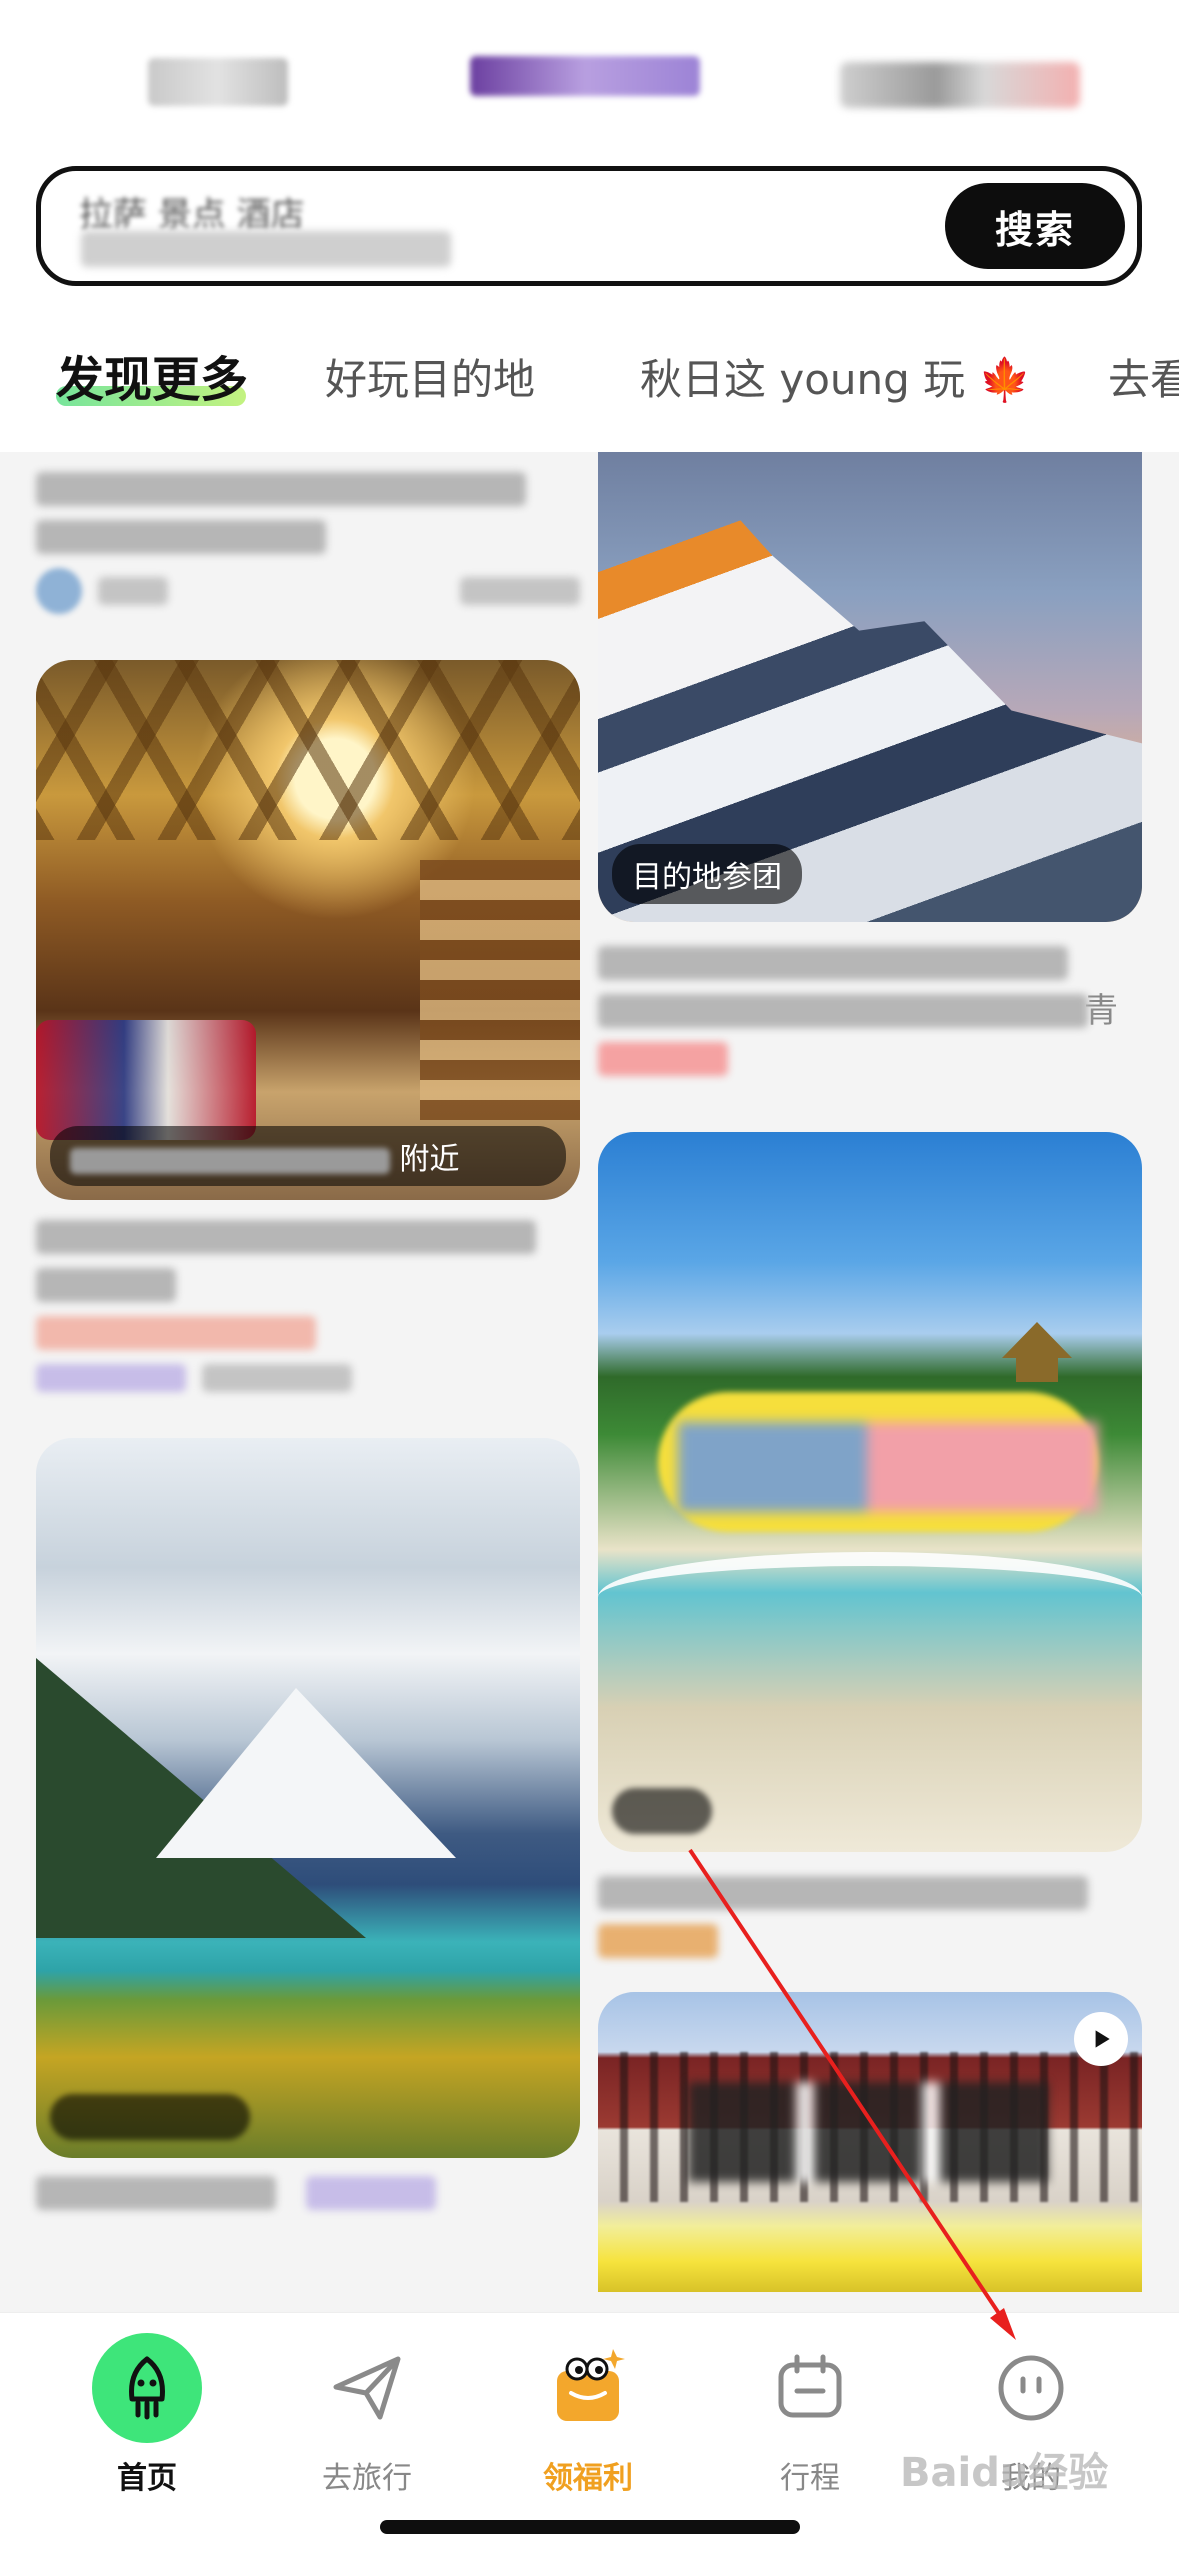 Image resolution: width=1179 pixels, height=2556 pixels. I want to click on search-hint-text: 拉萨 景点 酒店, so click(192, 215).